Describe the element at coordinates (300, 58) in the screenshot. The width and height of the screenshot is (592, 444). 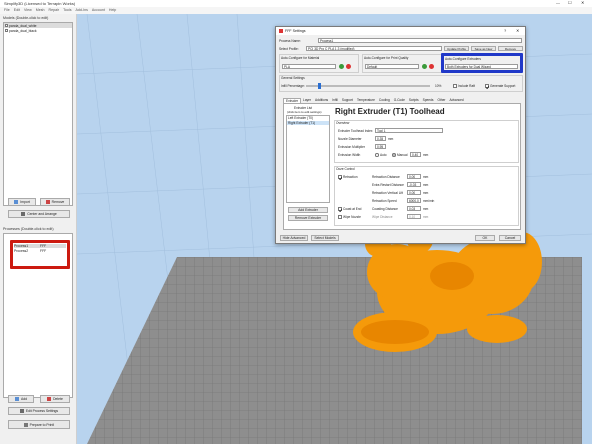
I see `auto-material-label: Auto-Configure for Material` at that location.